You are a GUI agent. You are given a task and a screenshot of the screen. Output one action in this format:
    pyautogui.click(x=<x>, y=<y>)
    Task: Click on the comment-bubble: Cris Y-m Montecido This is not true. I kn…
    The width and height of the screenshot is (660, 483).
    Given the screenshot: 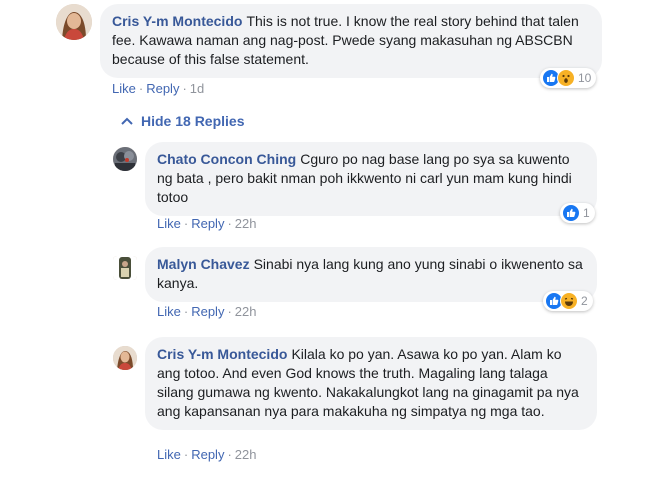 What is the action you would take?
    pyautogui.click(x=351, y=41)
    